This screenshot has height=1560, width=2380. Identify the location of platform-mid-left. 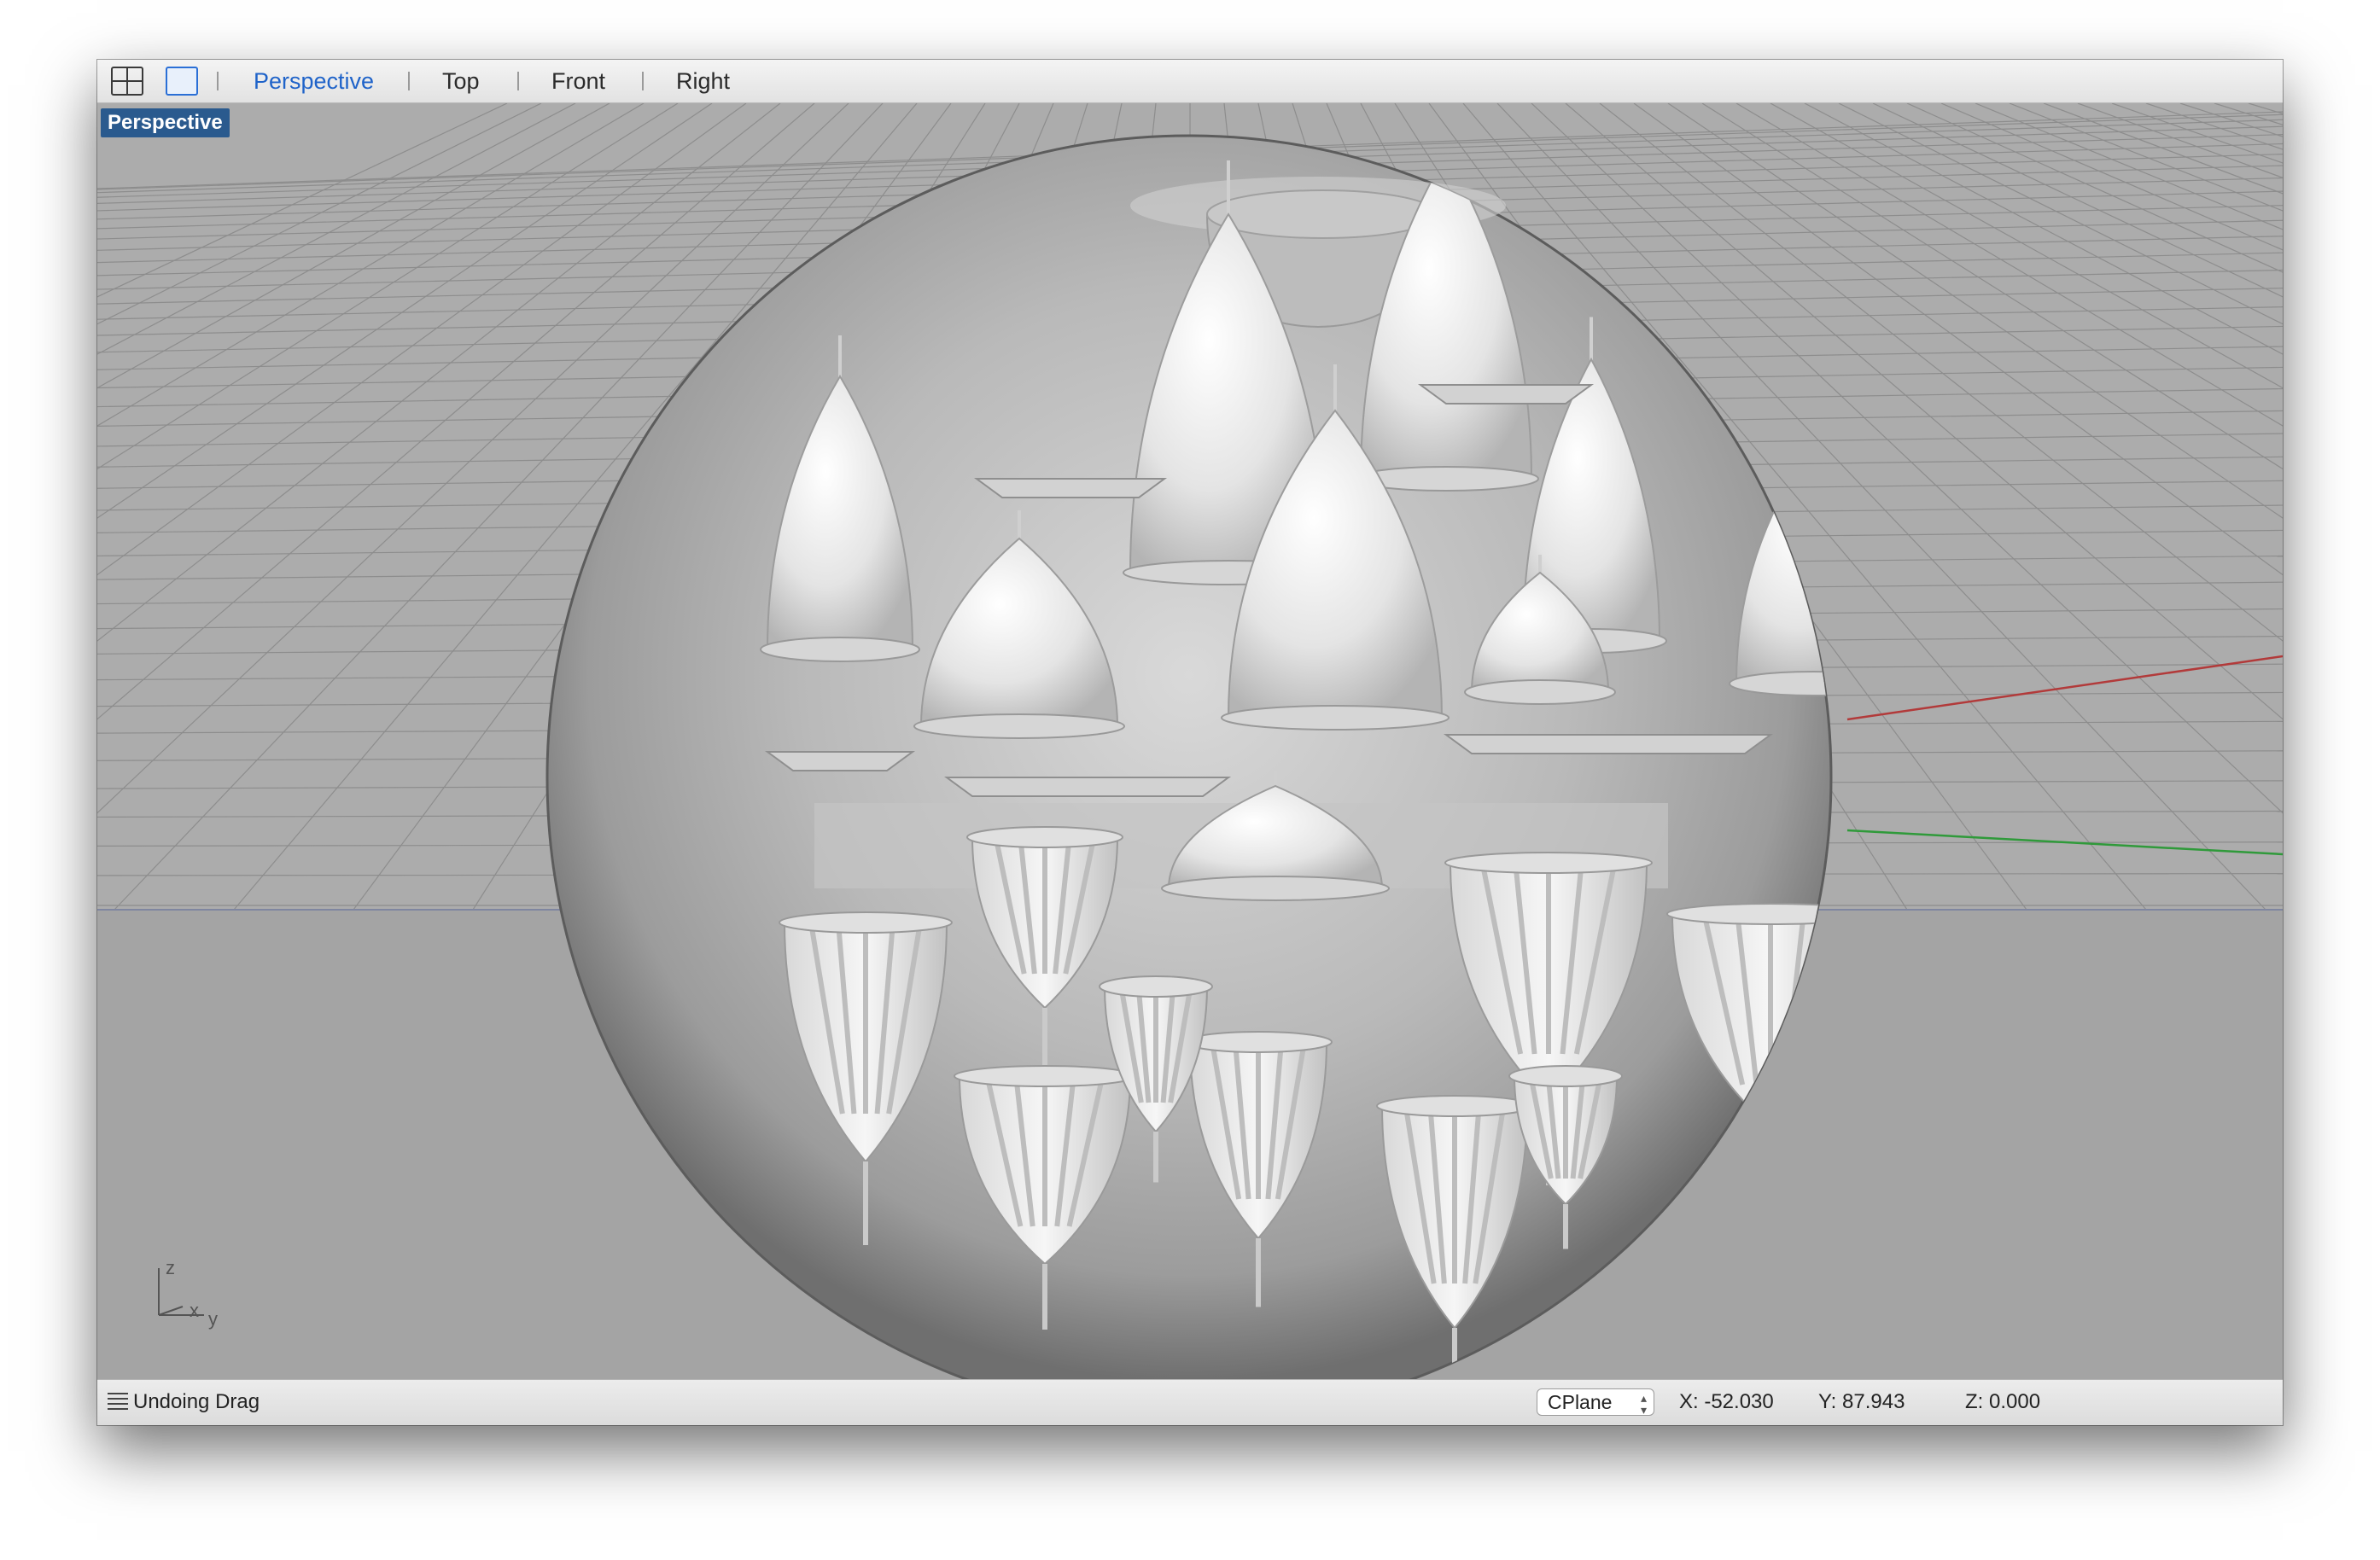
(1087, 787).